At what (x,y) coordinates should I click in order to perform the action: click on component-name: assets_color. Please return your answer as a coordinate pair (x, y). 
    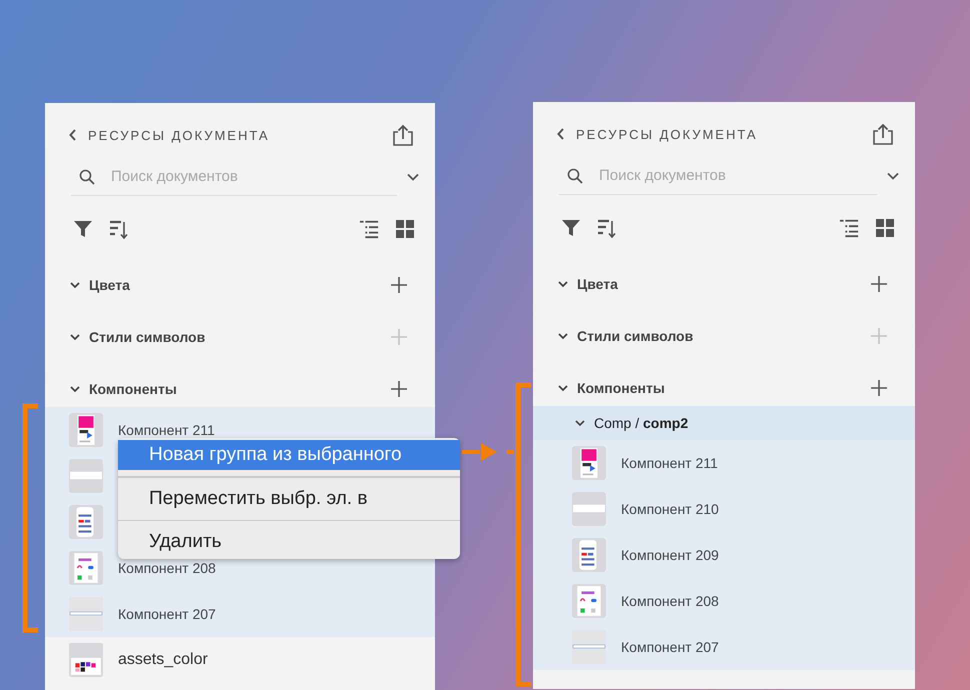
    Looking at the image, I should click on (163, 660).